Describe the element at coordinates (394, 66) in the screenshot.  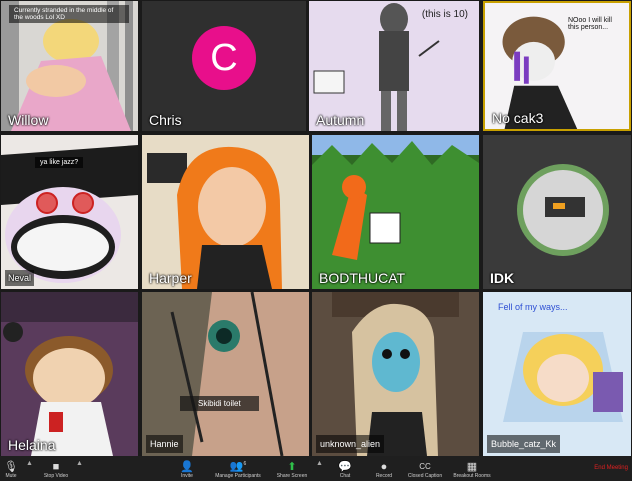
I see `participant-tile-autumn: (this is 10) Autumn` at that location.